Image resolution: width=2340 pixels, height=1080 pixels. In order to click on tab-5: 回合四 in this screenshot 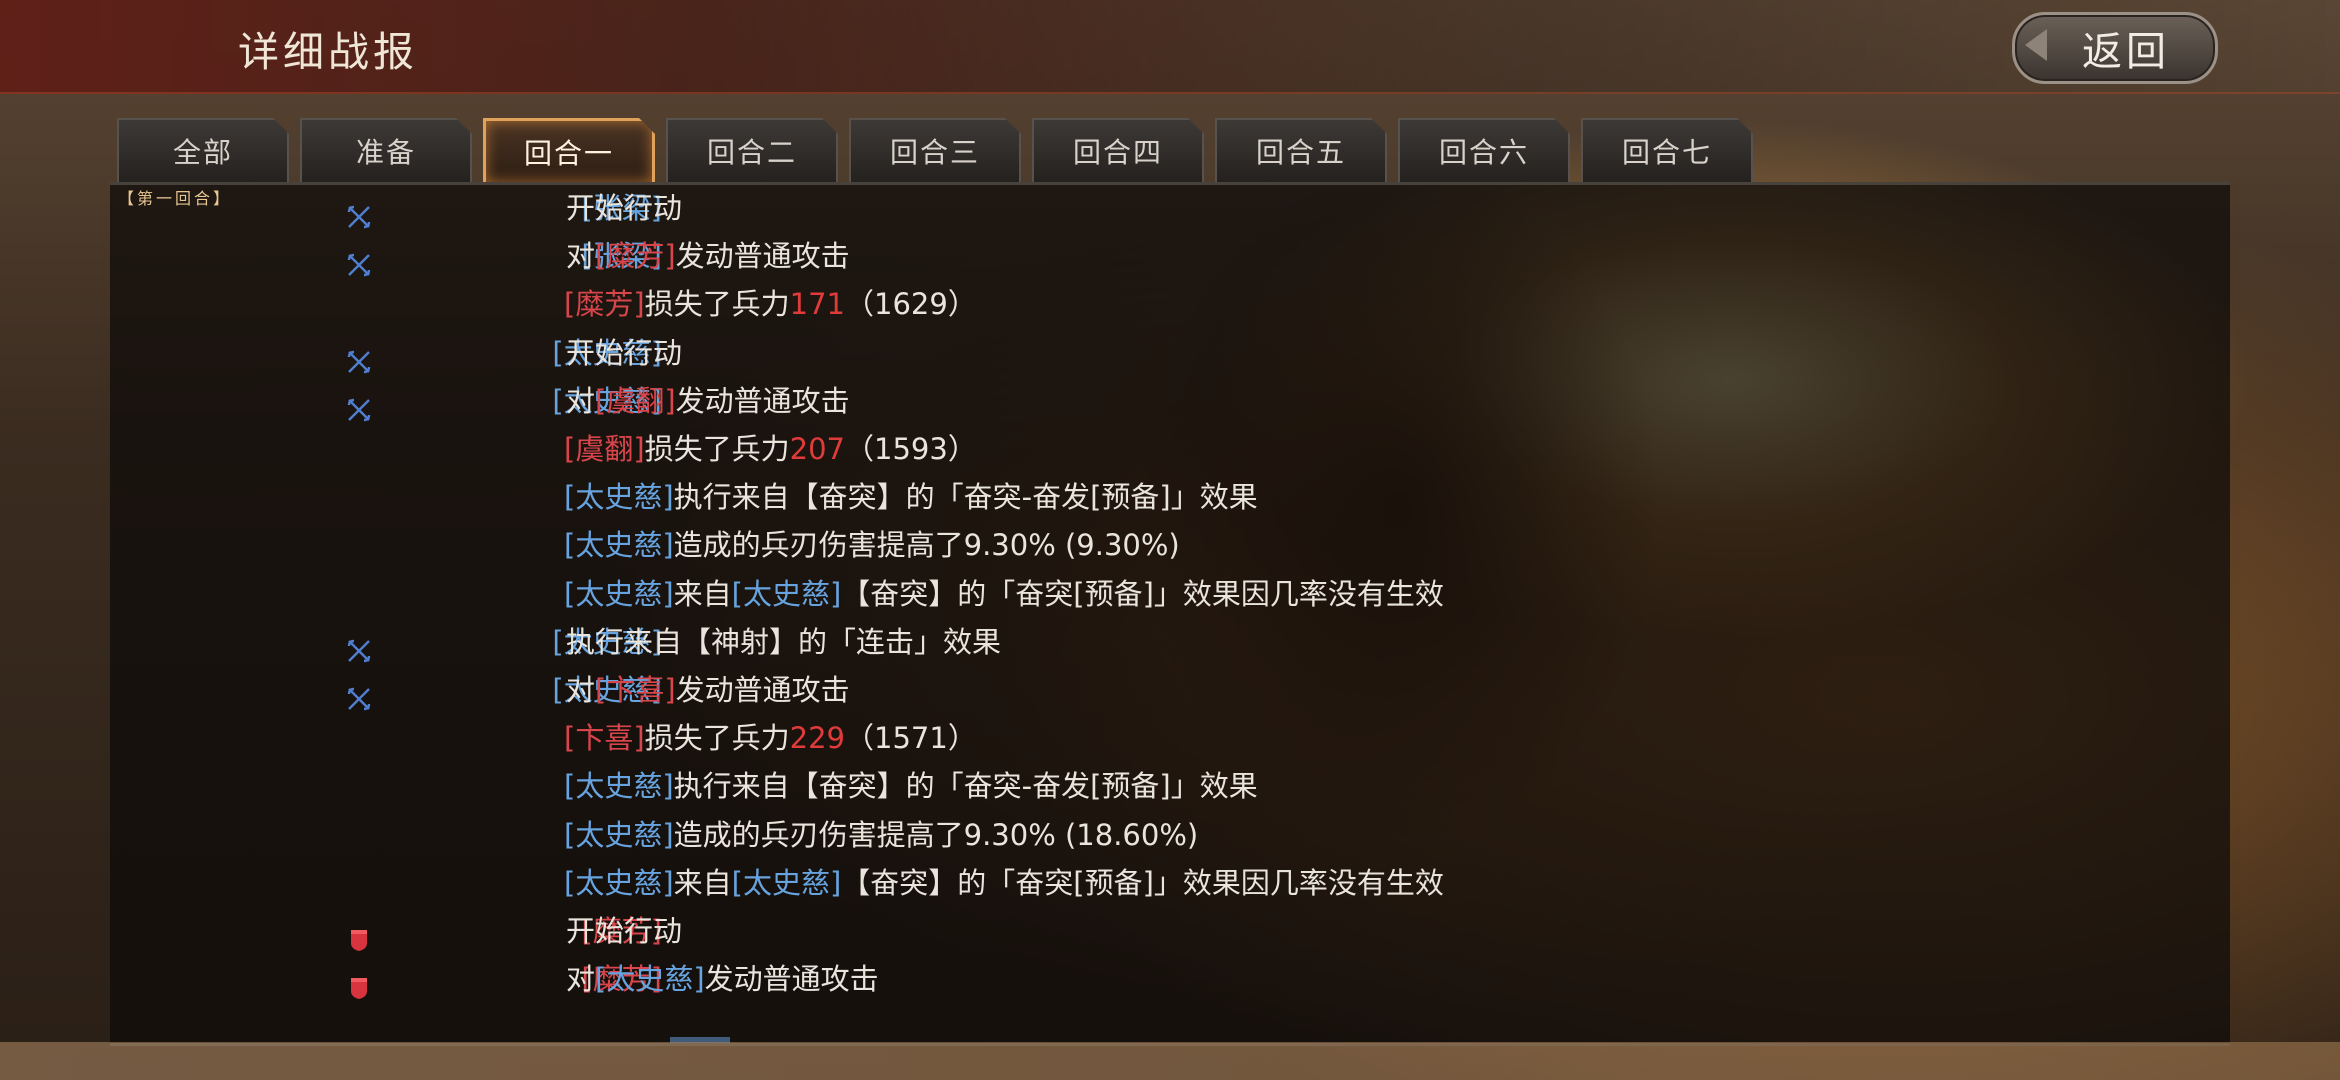, I will do `click(1118, 150)`.